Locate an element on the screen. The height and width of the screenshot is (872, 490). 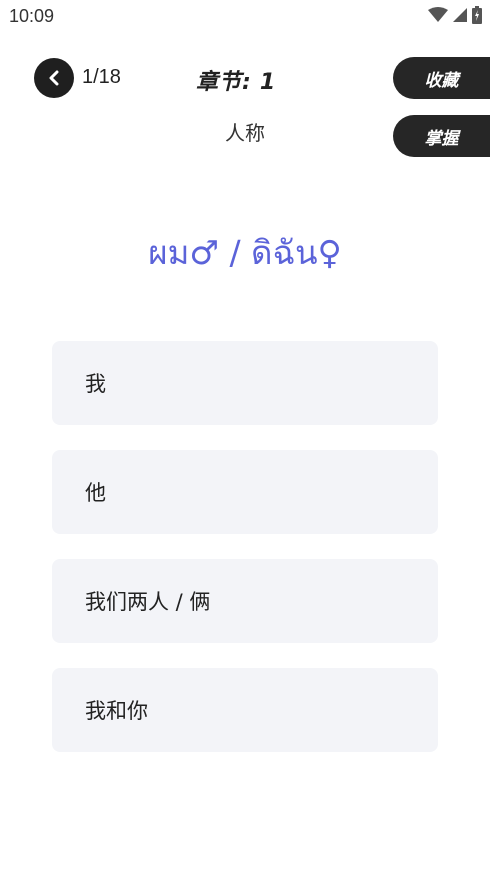
favorite-label: 收藏 is located at coordinates (441, 80).